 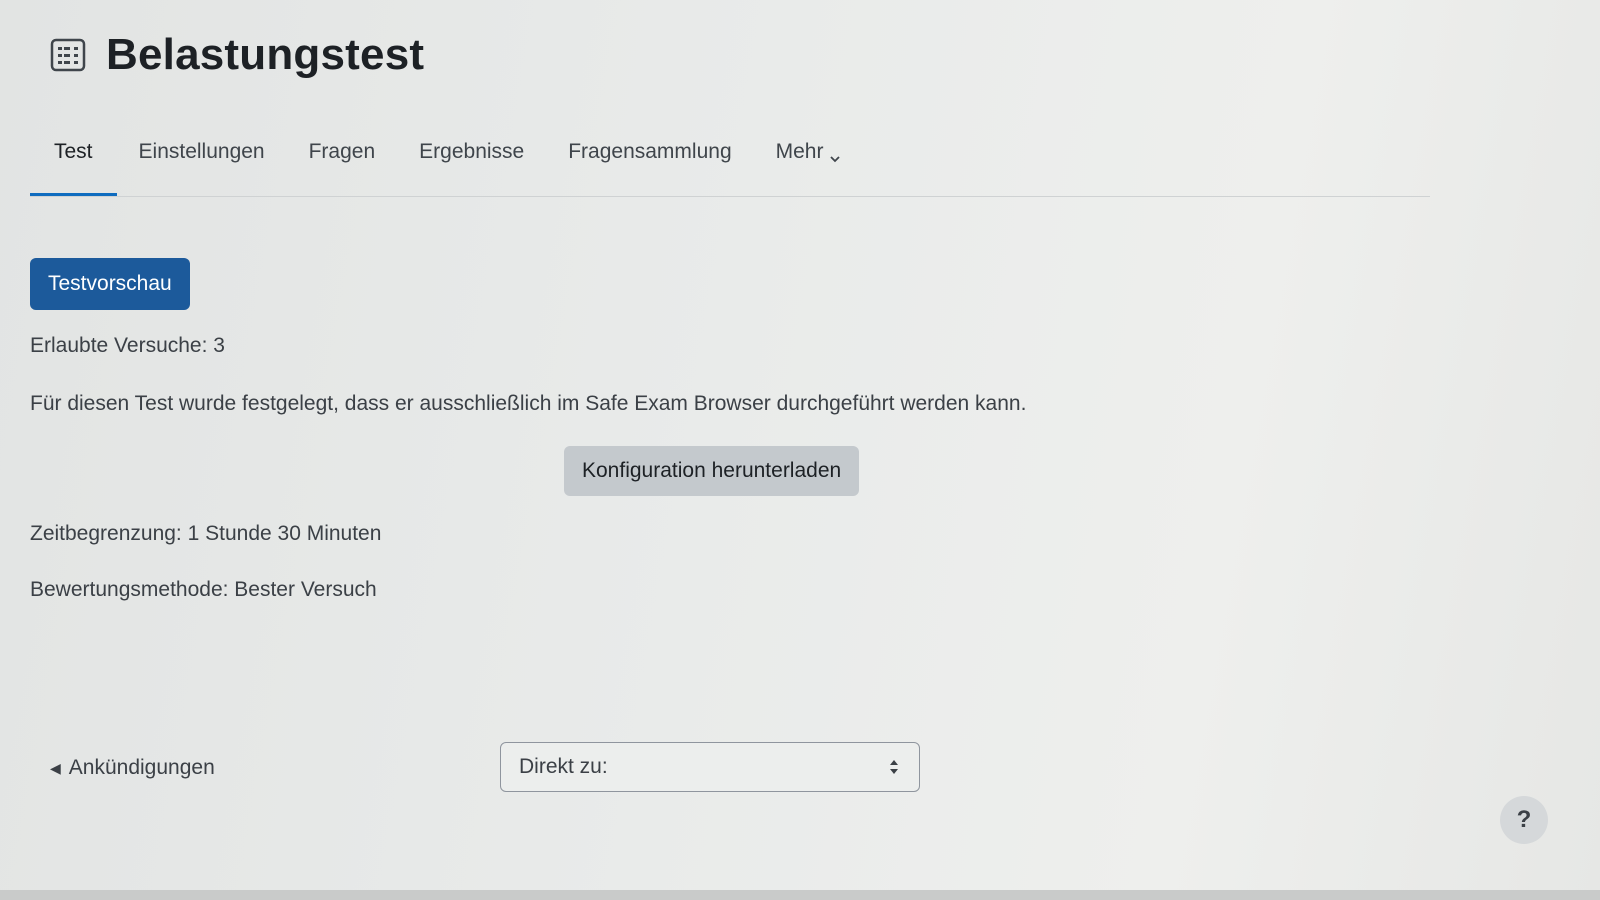 What do you see at coordinates (712, 471) in the screenshot?
I see `download-configuration-button: Konfiguration herunterladen` at bounding box center [712, 471].